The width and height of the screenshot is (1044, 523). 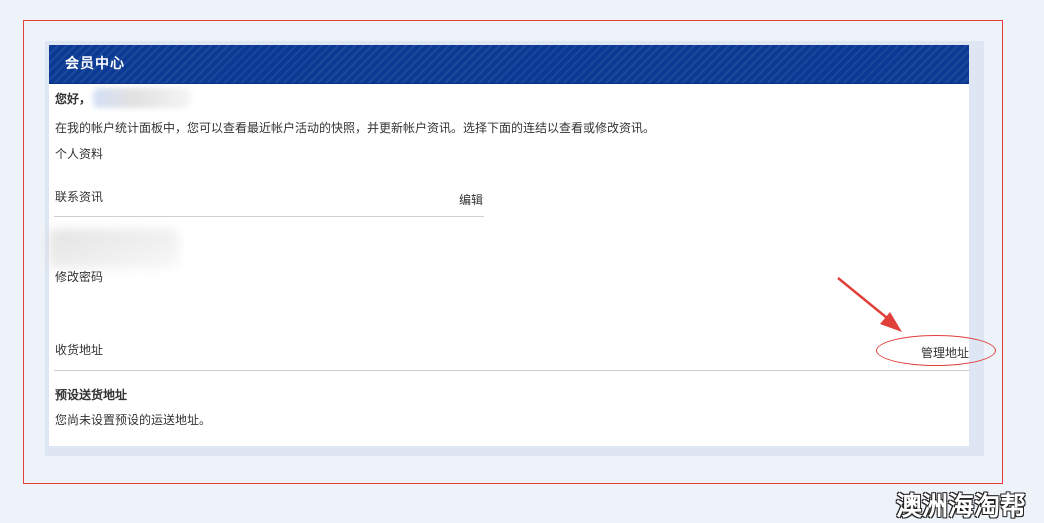 I want to click on profile-section-title: 个人资料, so click(x=79, y=154).